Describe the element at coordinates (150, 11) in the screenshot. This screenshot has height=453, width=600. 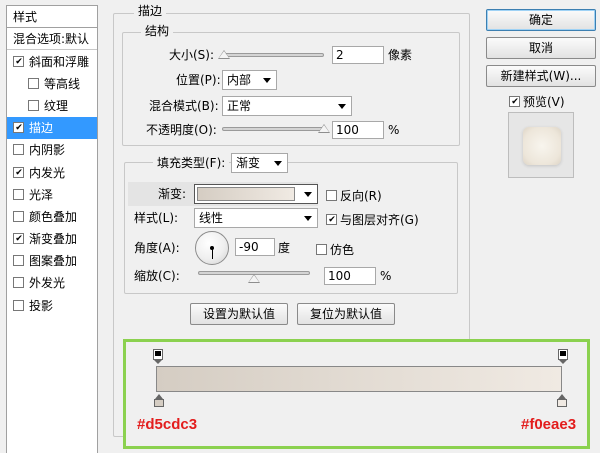
I see `stroke-title: 描边` at that location.